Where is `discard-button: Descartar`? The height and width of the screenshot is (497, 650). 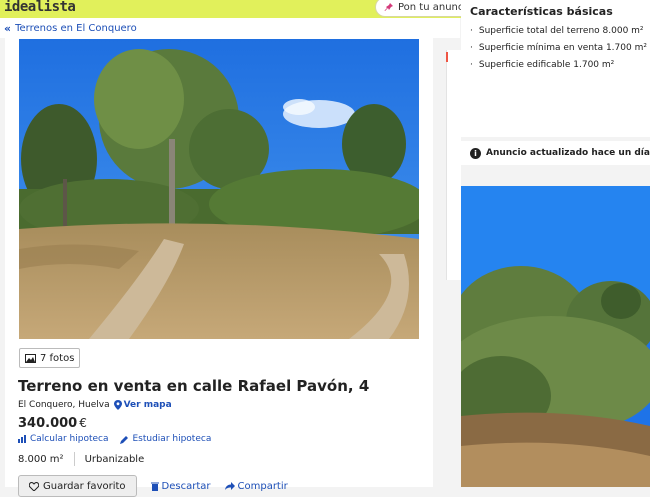
discard-button: Descartar is located at coordinates (180, 486).